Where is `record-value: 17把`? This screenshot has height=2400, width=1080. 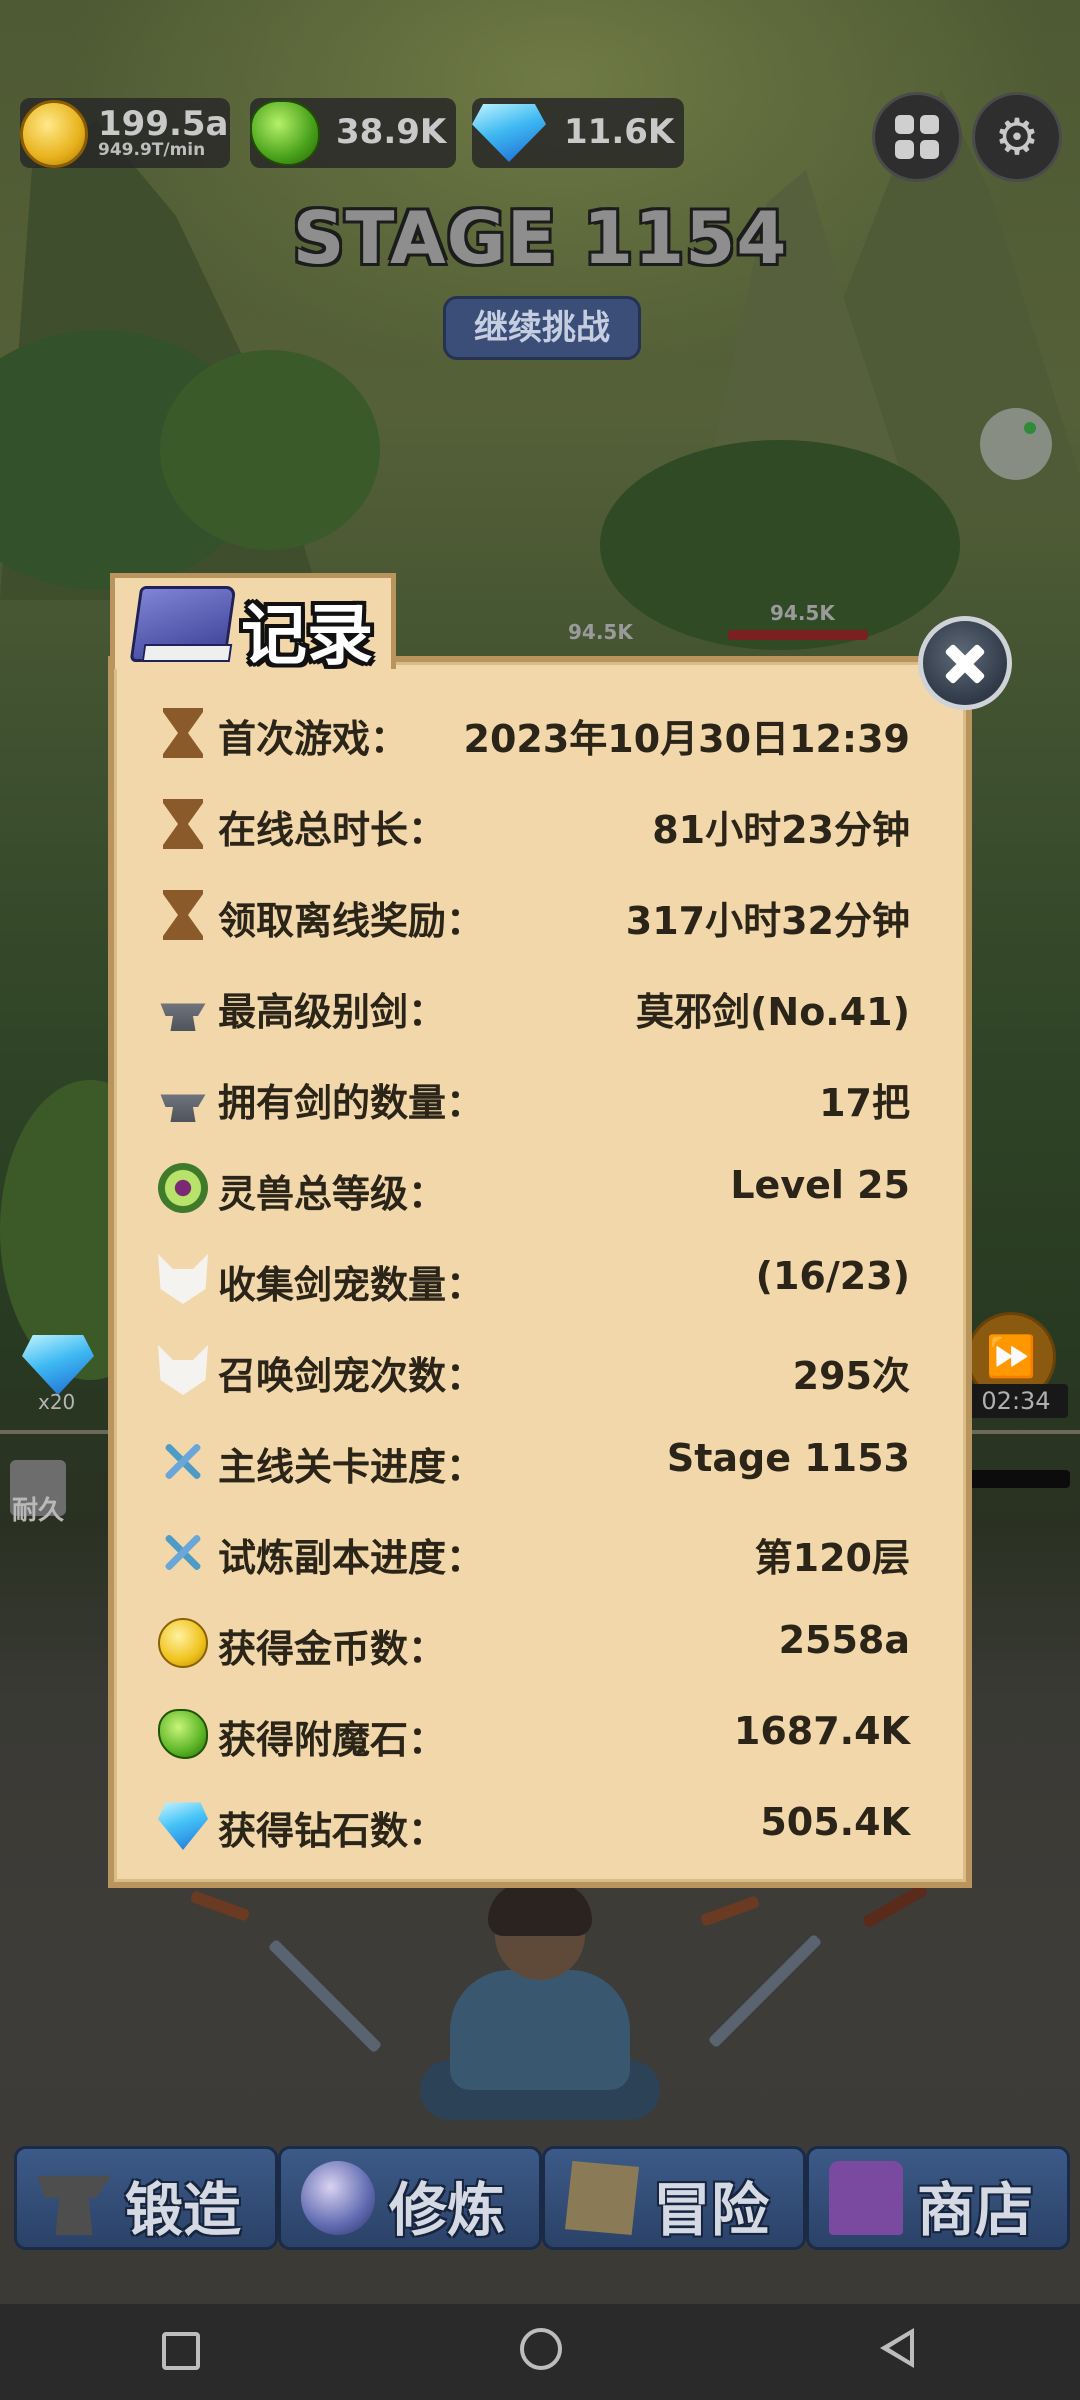 record-value: 17把 is located at coordinates (864, 1103).